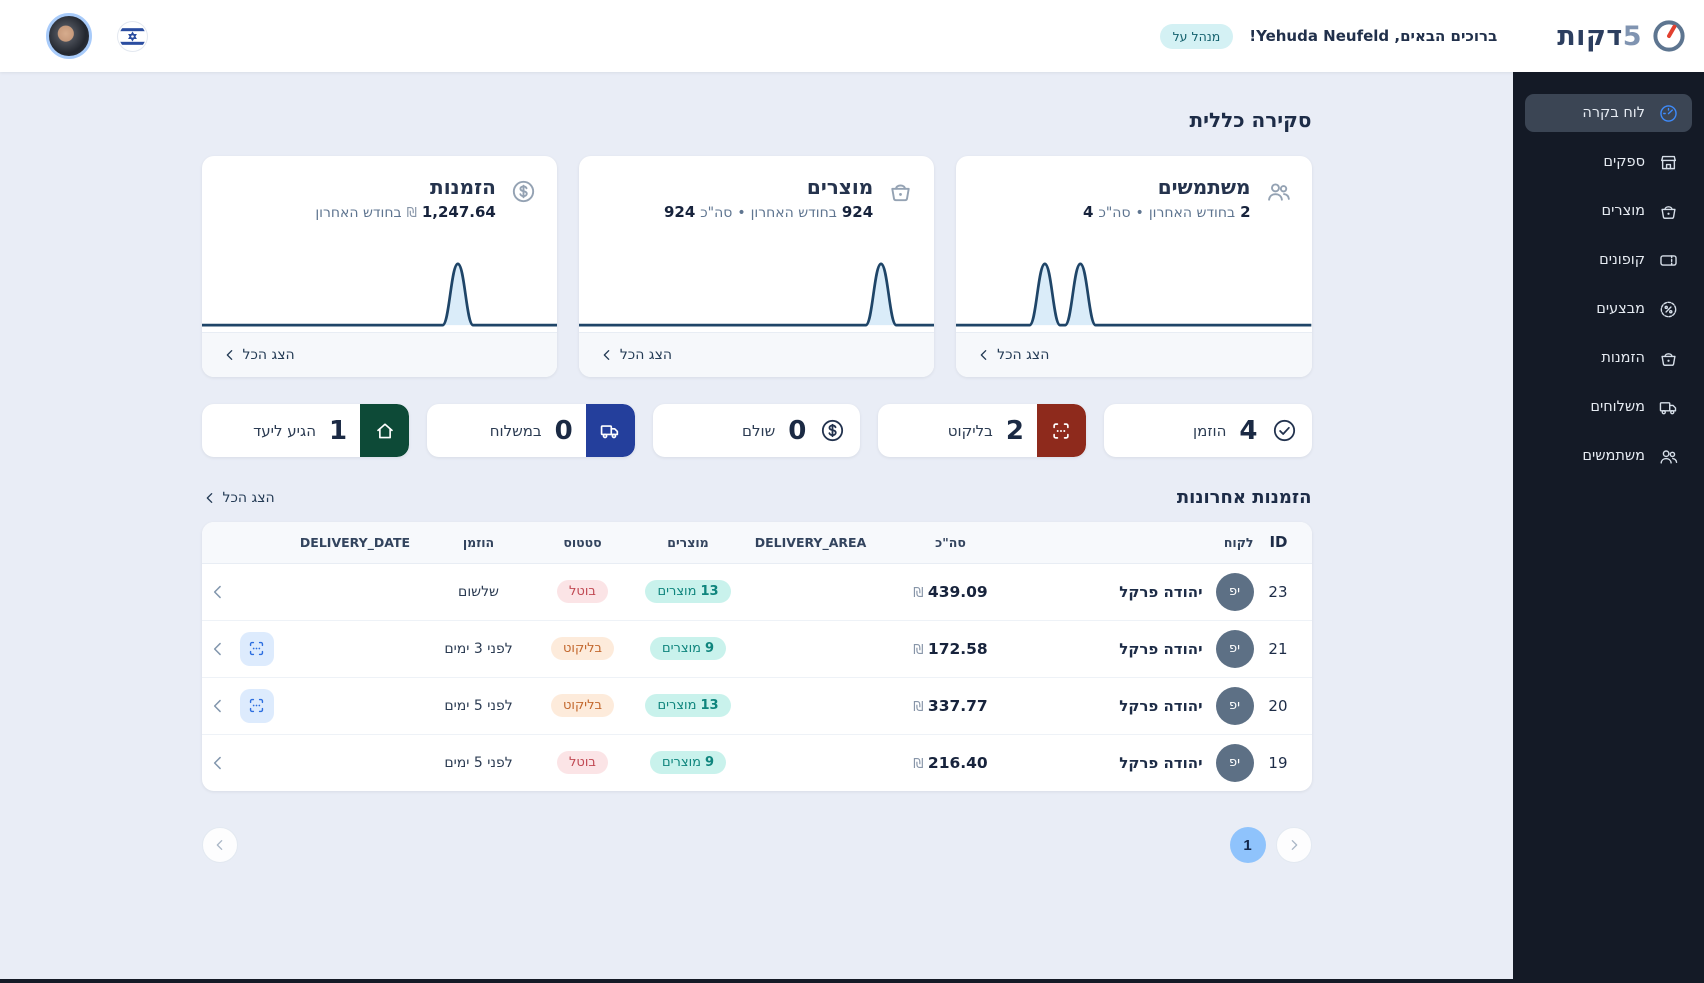  I want to click on sidebar-item-coupons: קופונים, so click(1608, 260).